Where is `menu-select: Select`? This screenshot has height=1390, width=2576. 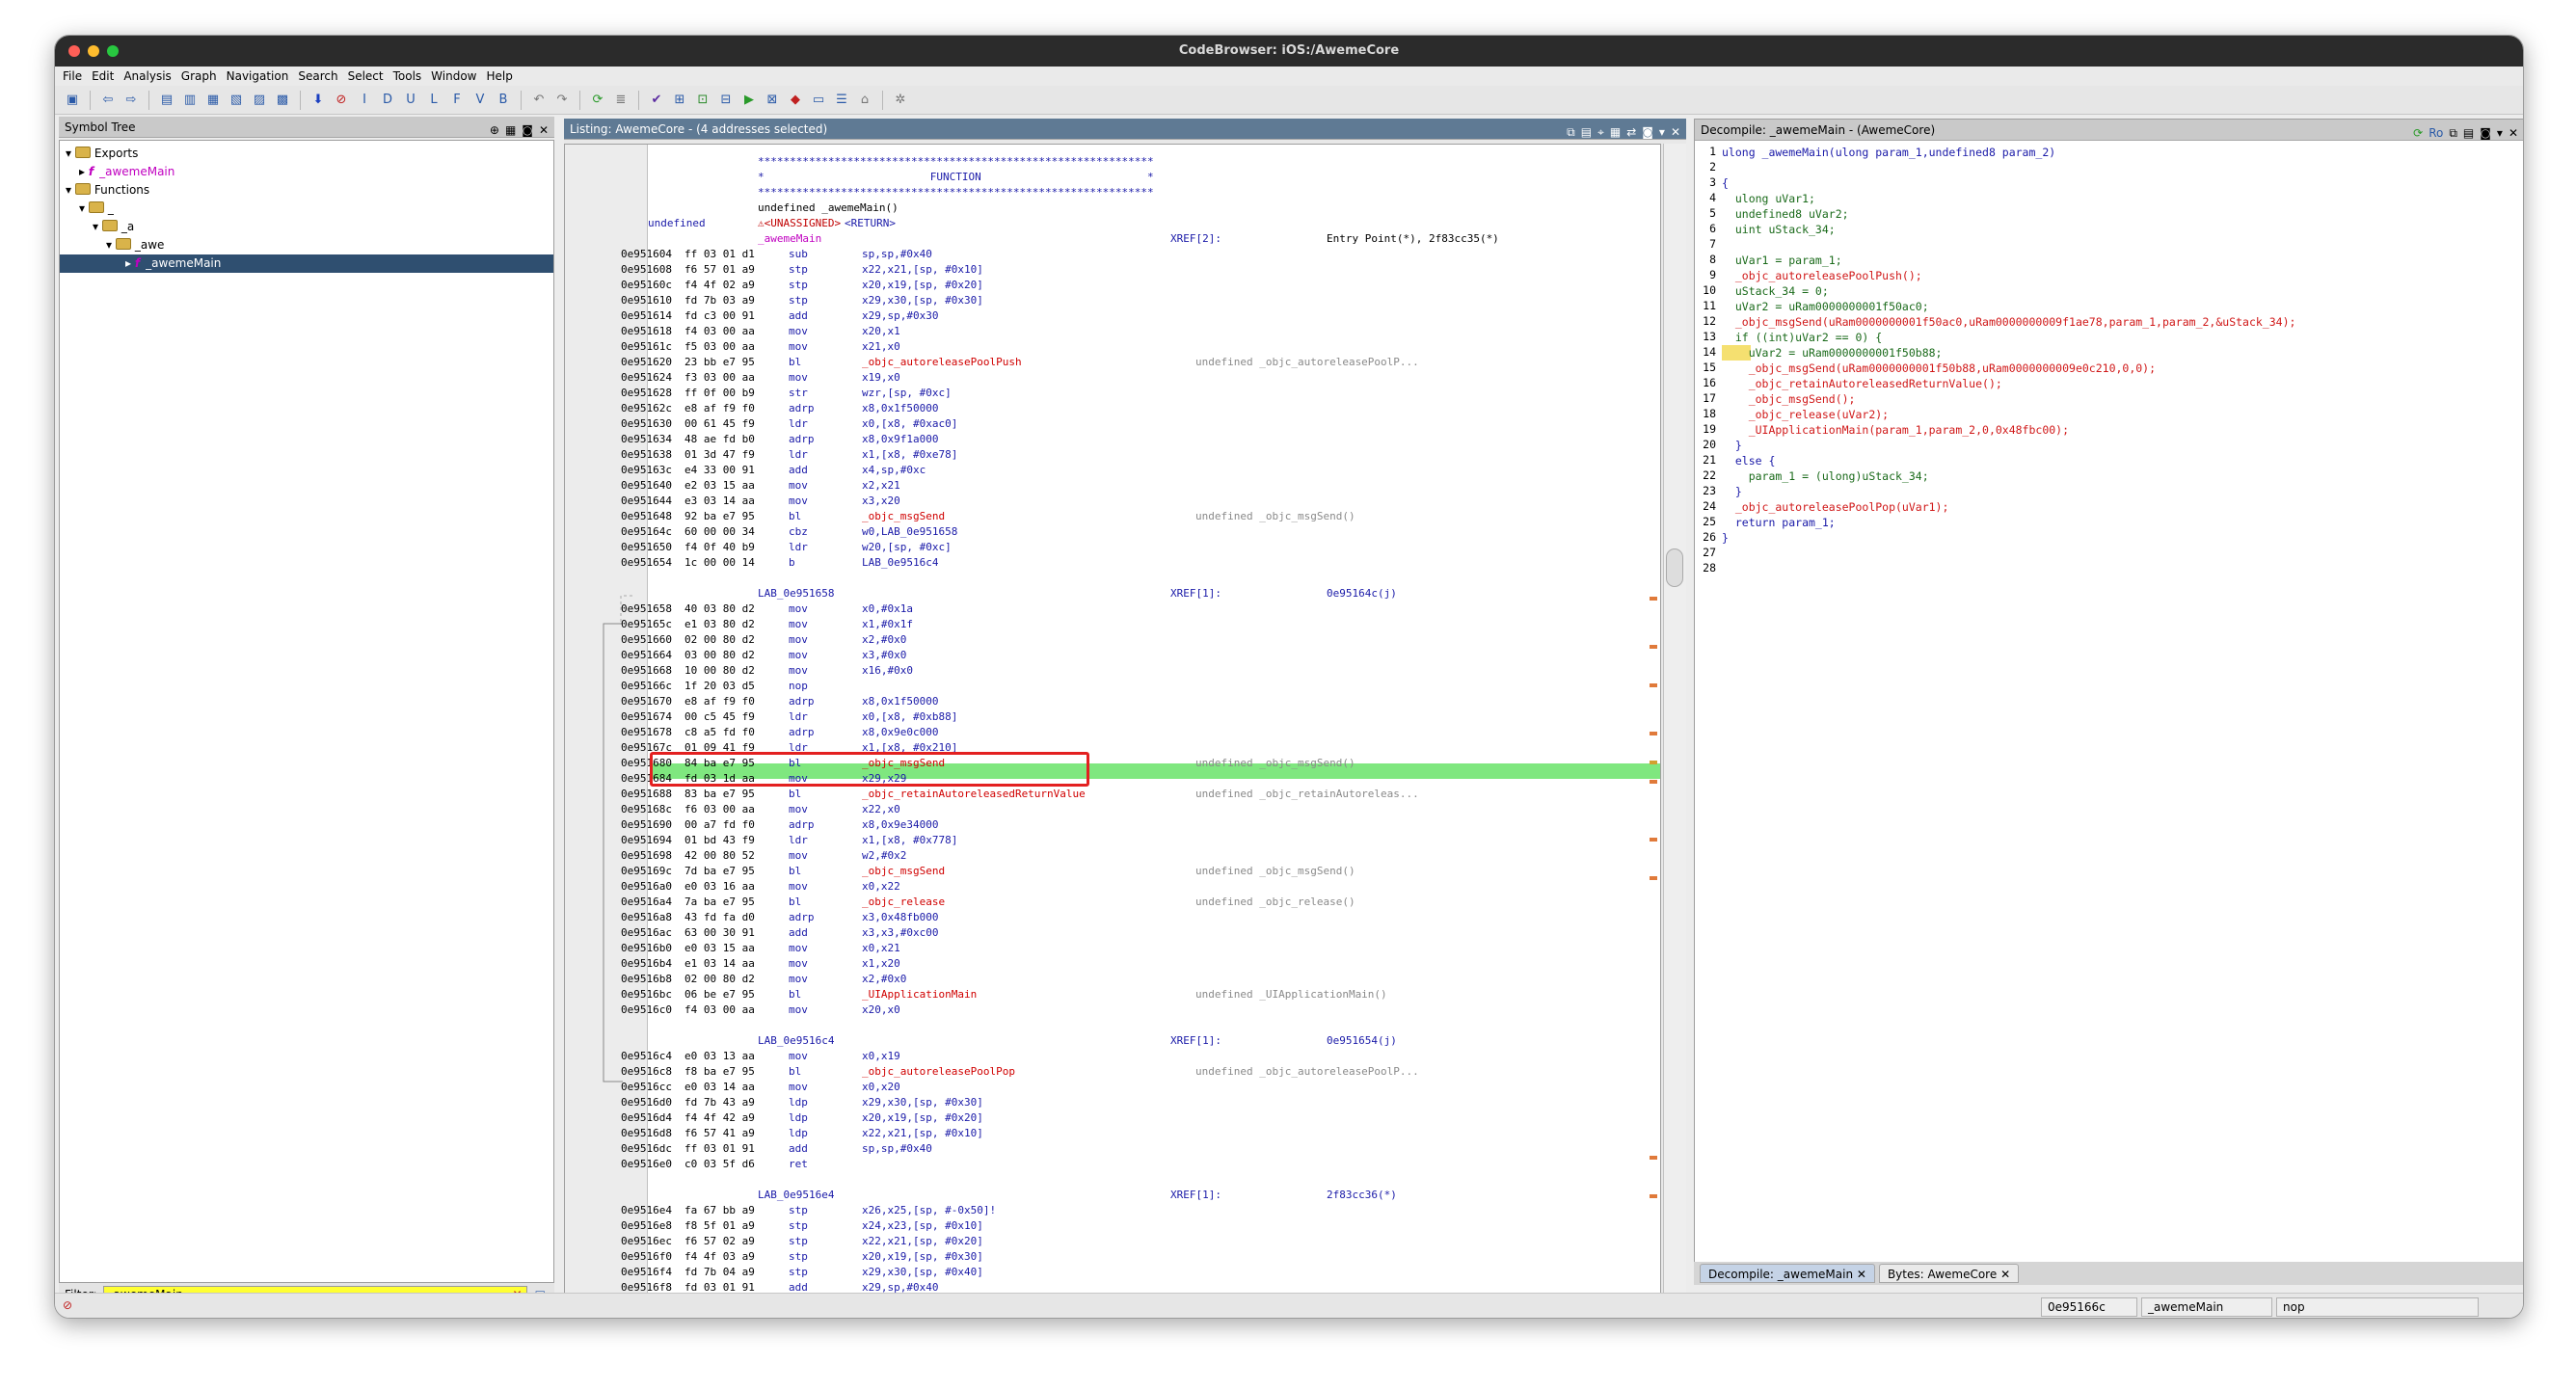
menu-select: Select is located at coordinates (366, 76).